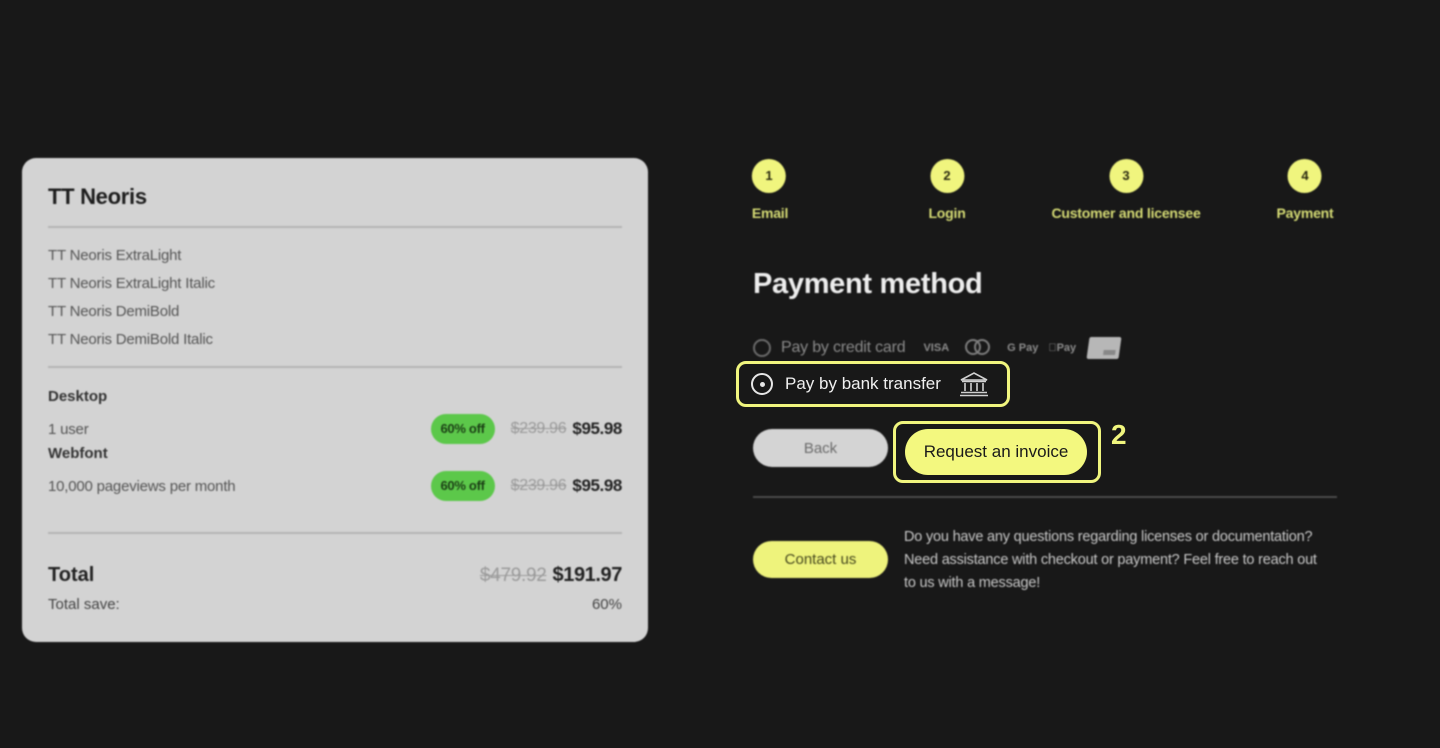  Describe the element at coordinates (820, 448) in the screenshot. I see `back-button: Back` at that location.